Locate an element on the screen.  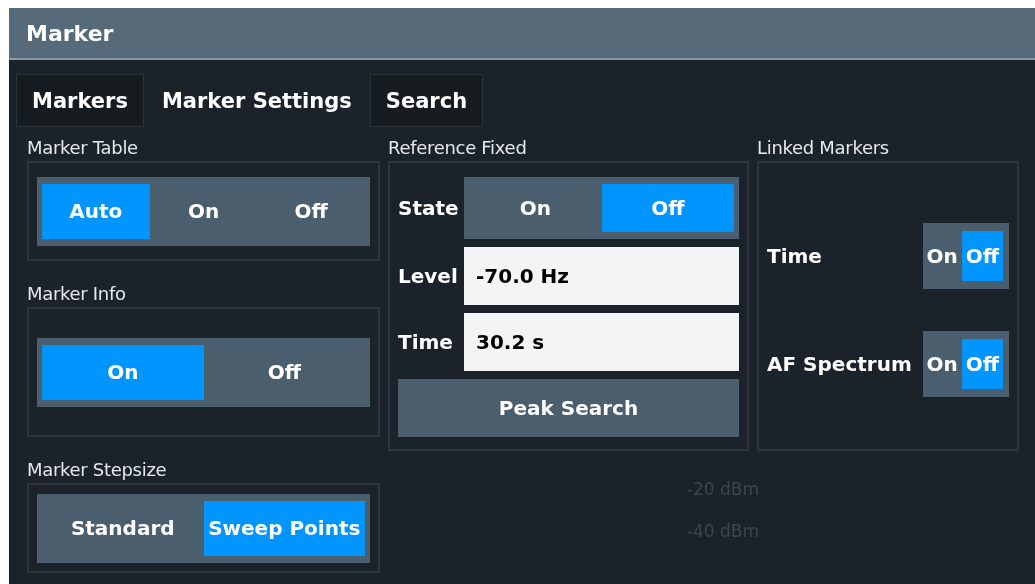
window-title: Marker is located at coordinates (70, 33).